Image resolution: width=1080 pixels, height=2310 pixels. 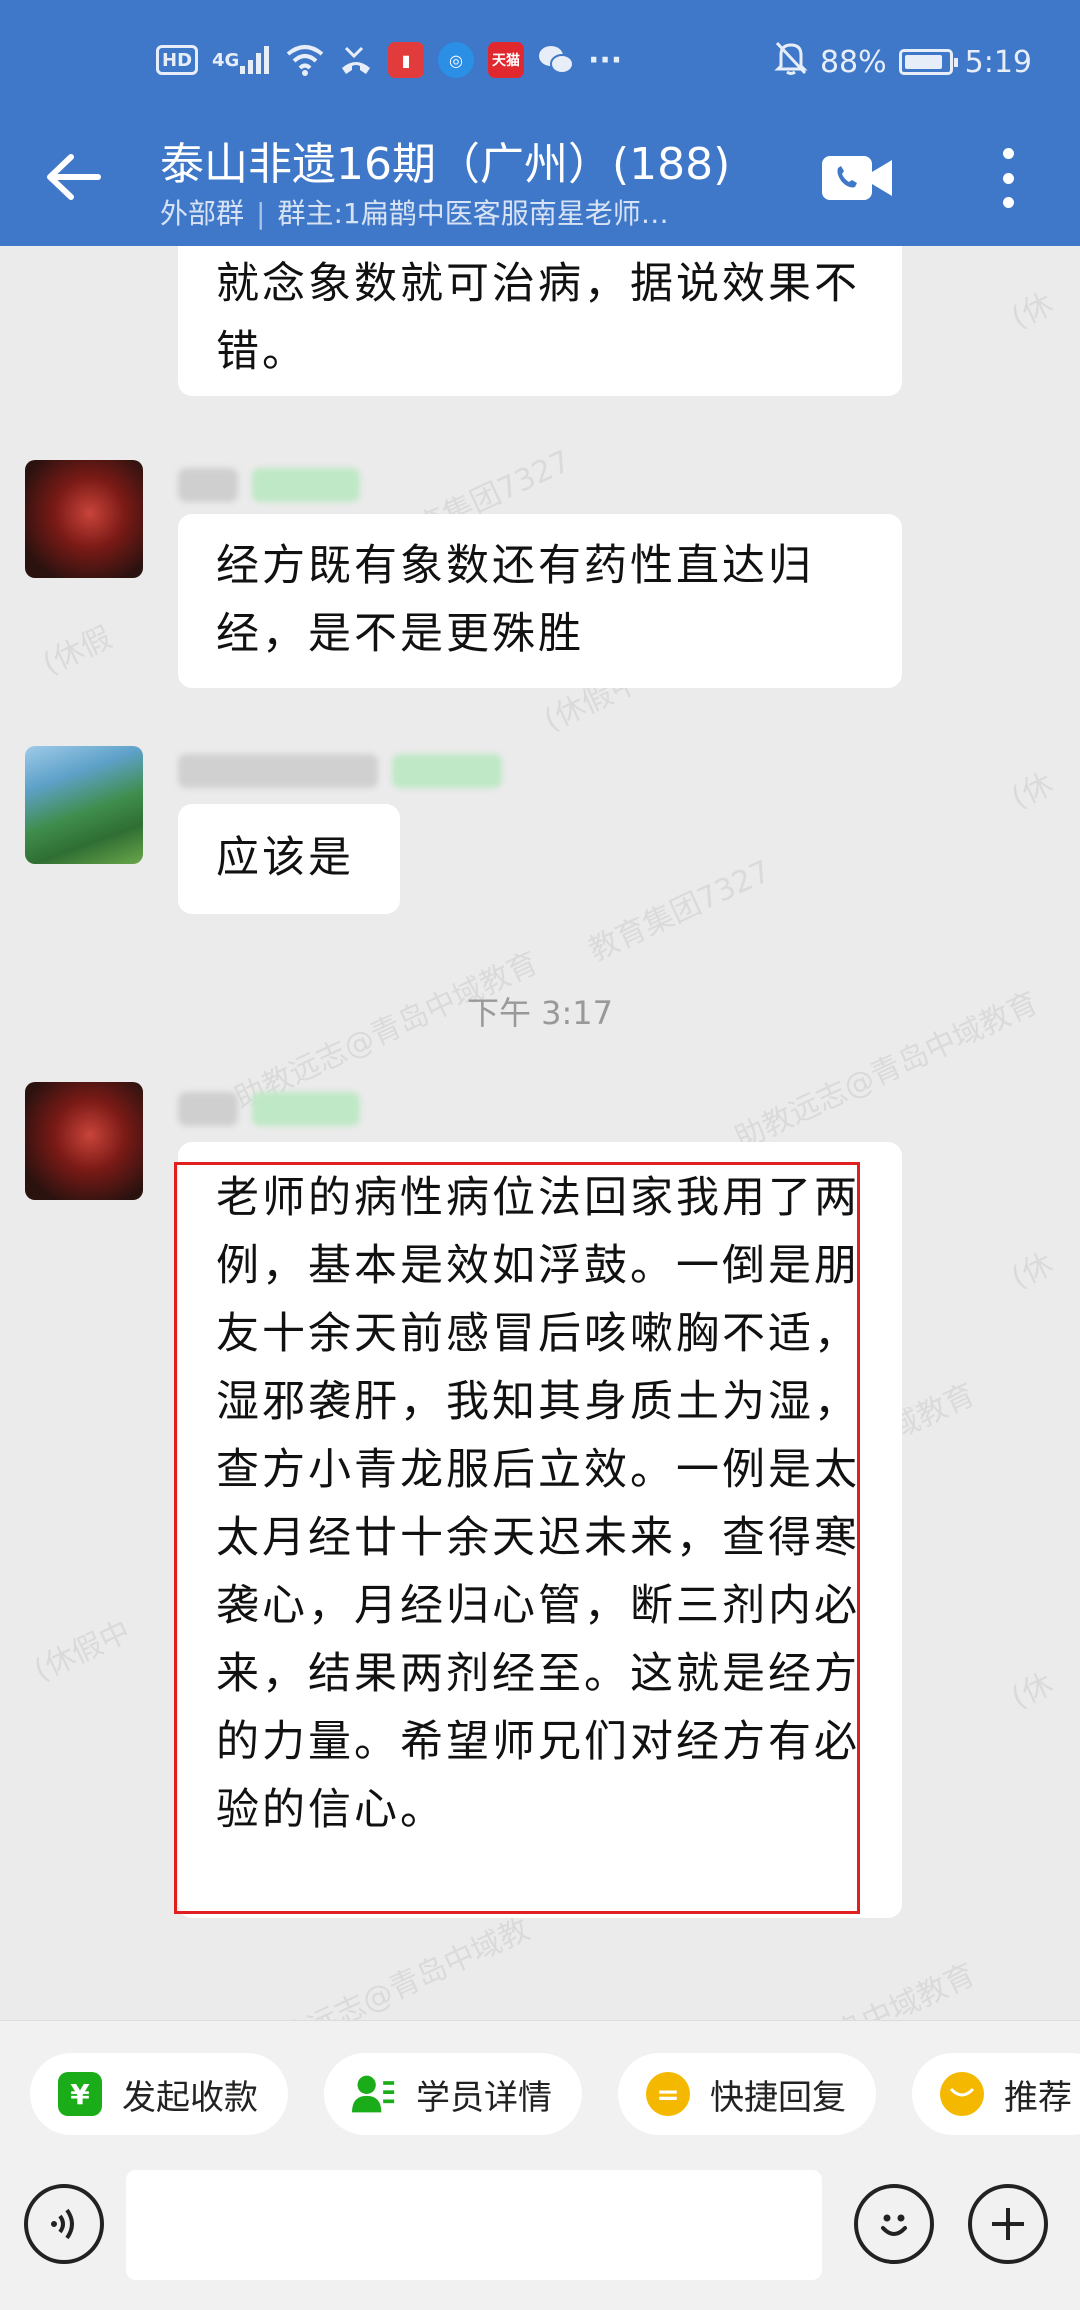 I want to click on message-text: 经方既有象数还有药性直达归经，是不是更殊胜, so click(x=515, y=600).